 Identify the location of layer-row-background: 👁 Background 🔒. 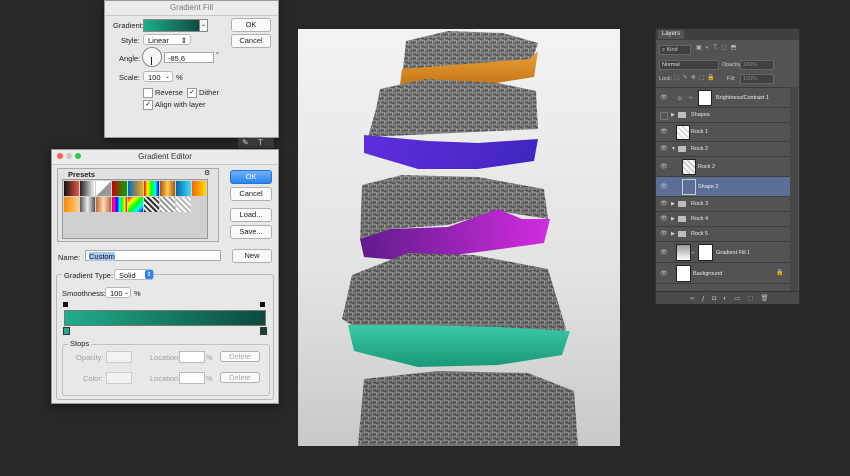
(723, 273).